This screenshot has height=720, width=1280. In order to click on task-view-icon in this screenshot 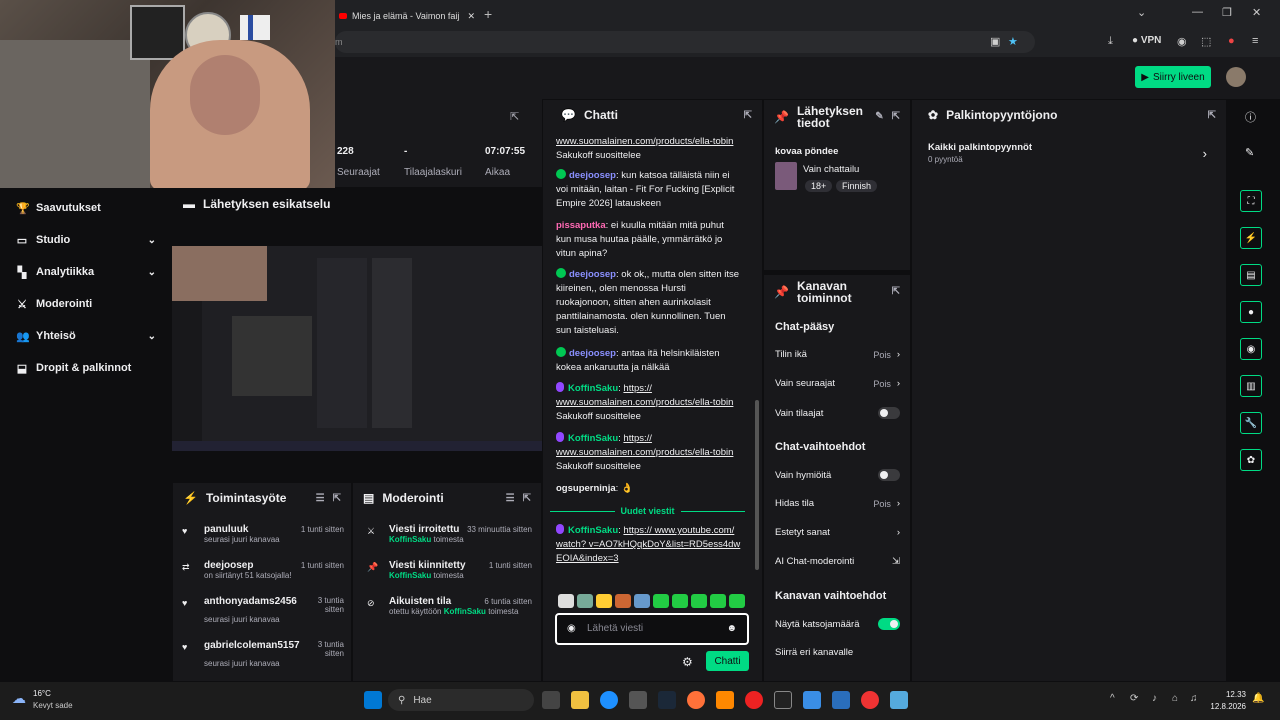, I will do `click(551, 700)`.